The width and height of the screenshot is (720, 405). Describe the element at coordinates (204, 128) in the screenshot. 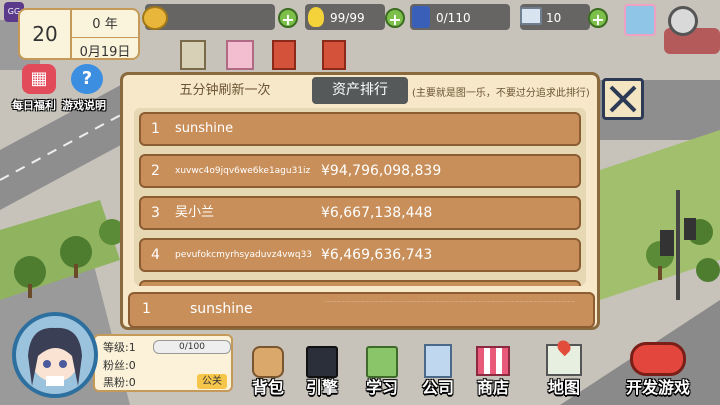

I see `row-name: sunshine` at that location.